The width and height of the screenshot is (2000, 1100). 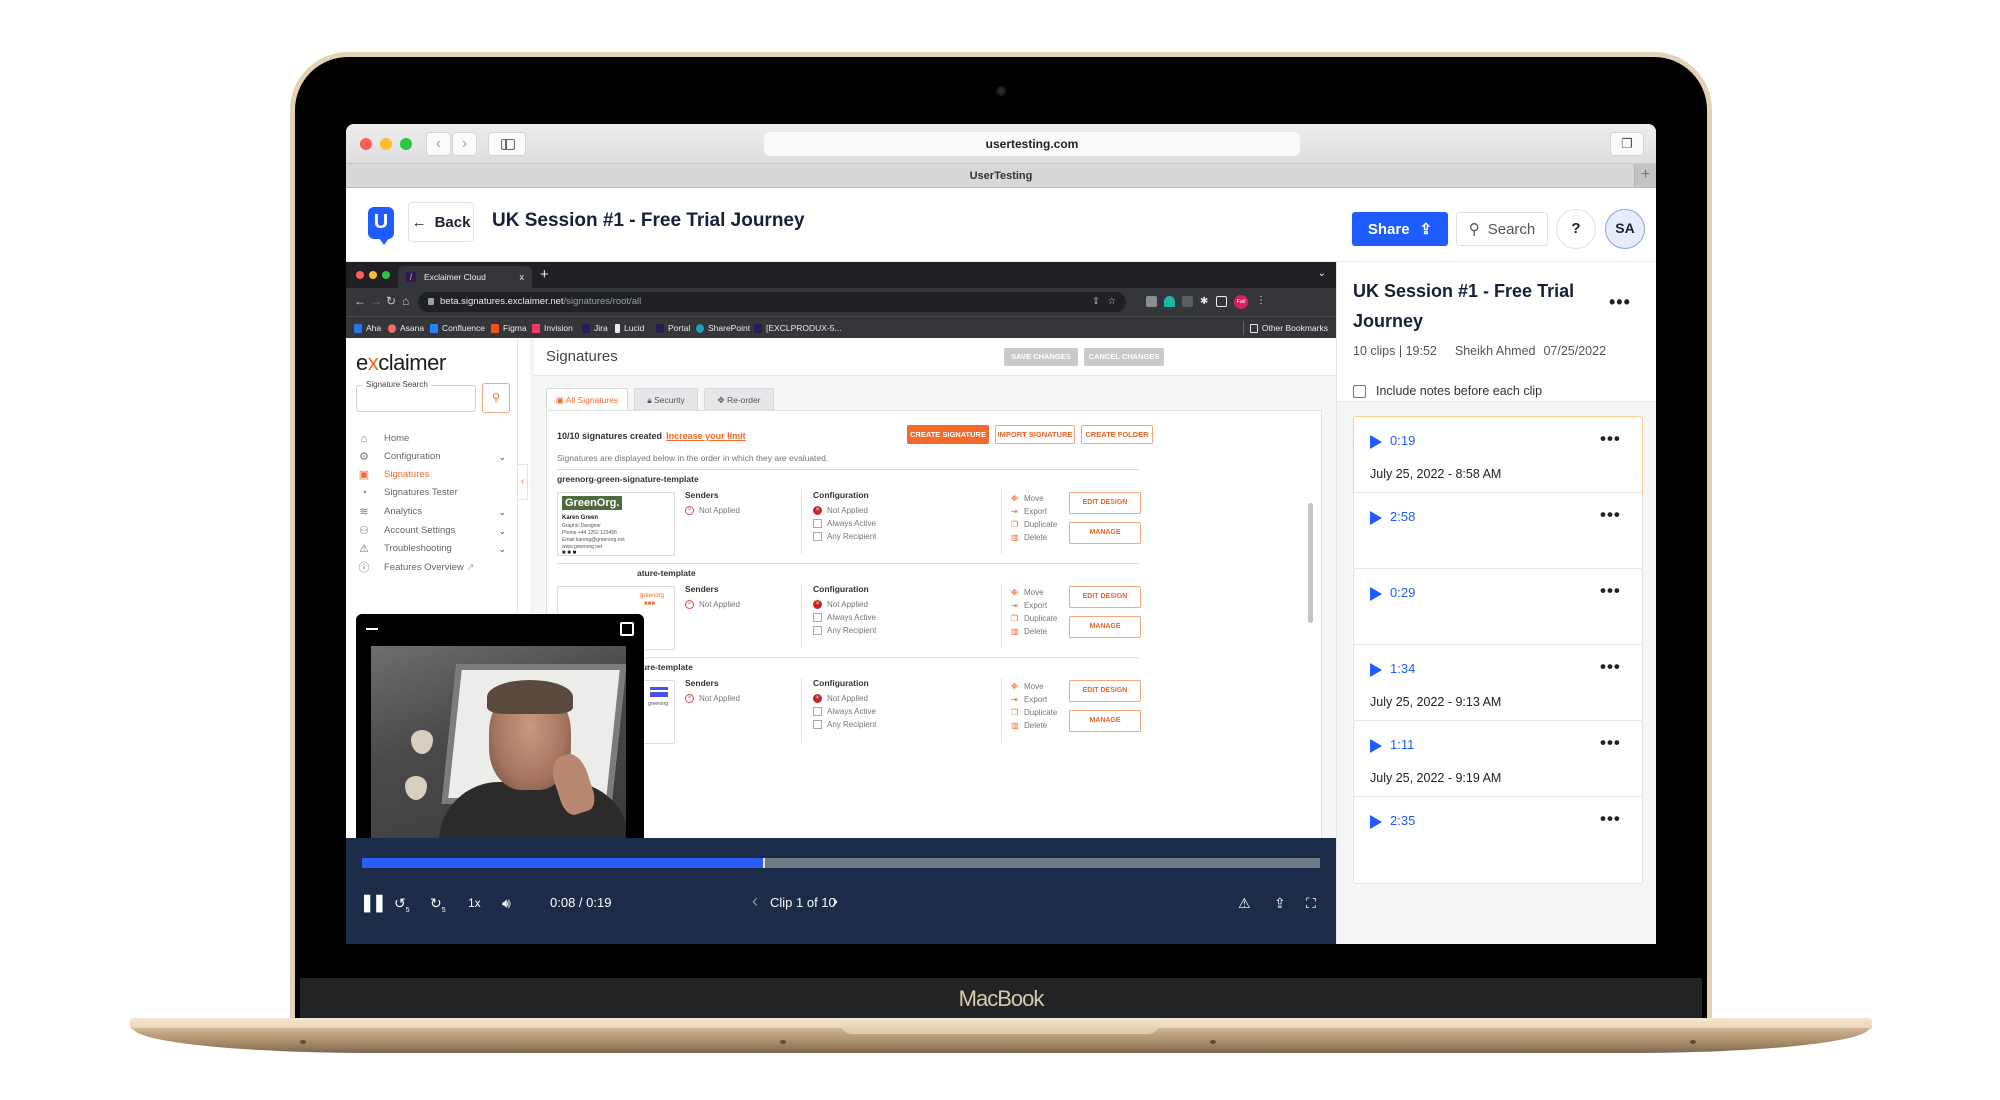 I want to click on close-icon: x, so click(x=522, y=277).